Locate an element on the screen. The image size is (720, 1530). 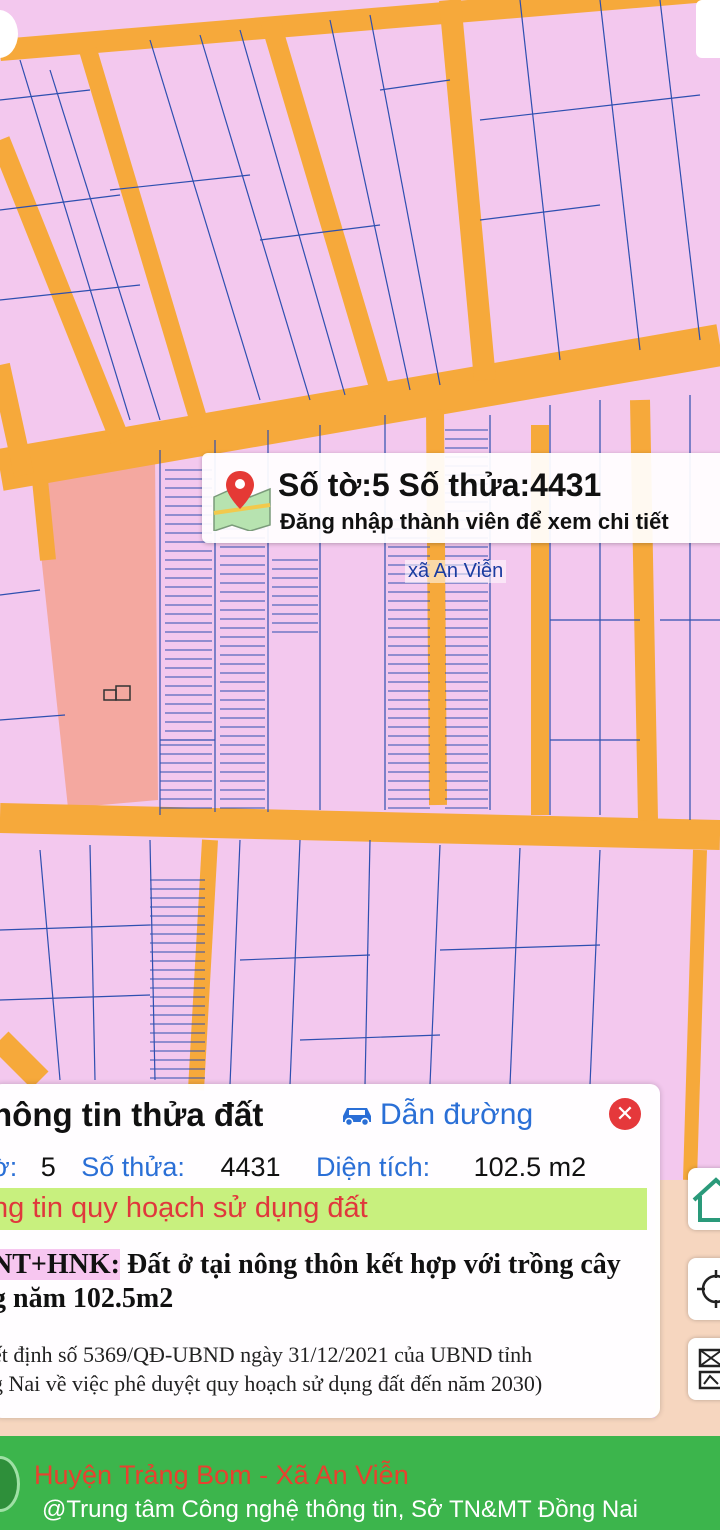
car-icon is located at coordinates (357, 1117).